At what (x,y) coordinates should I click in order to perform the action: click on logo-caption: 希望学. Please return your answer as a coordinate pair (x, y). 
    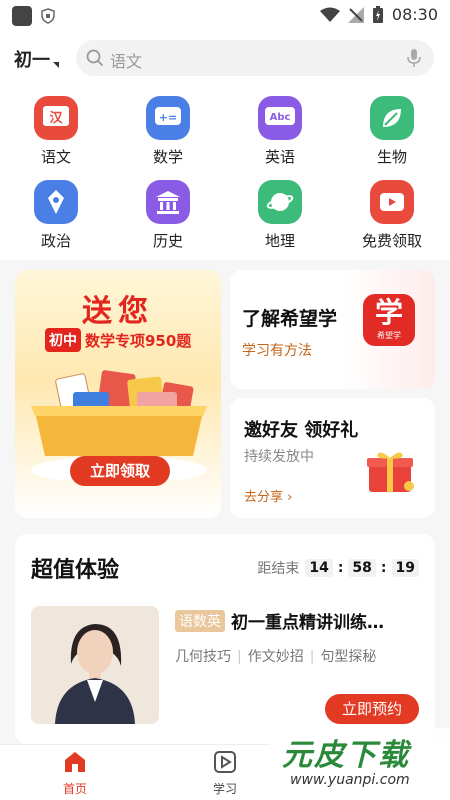
    Looking at the image, I should click on (389, 335).